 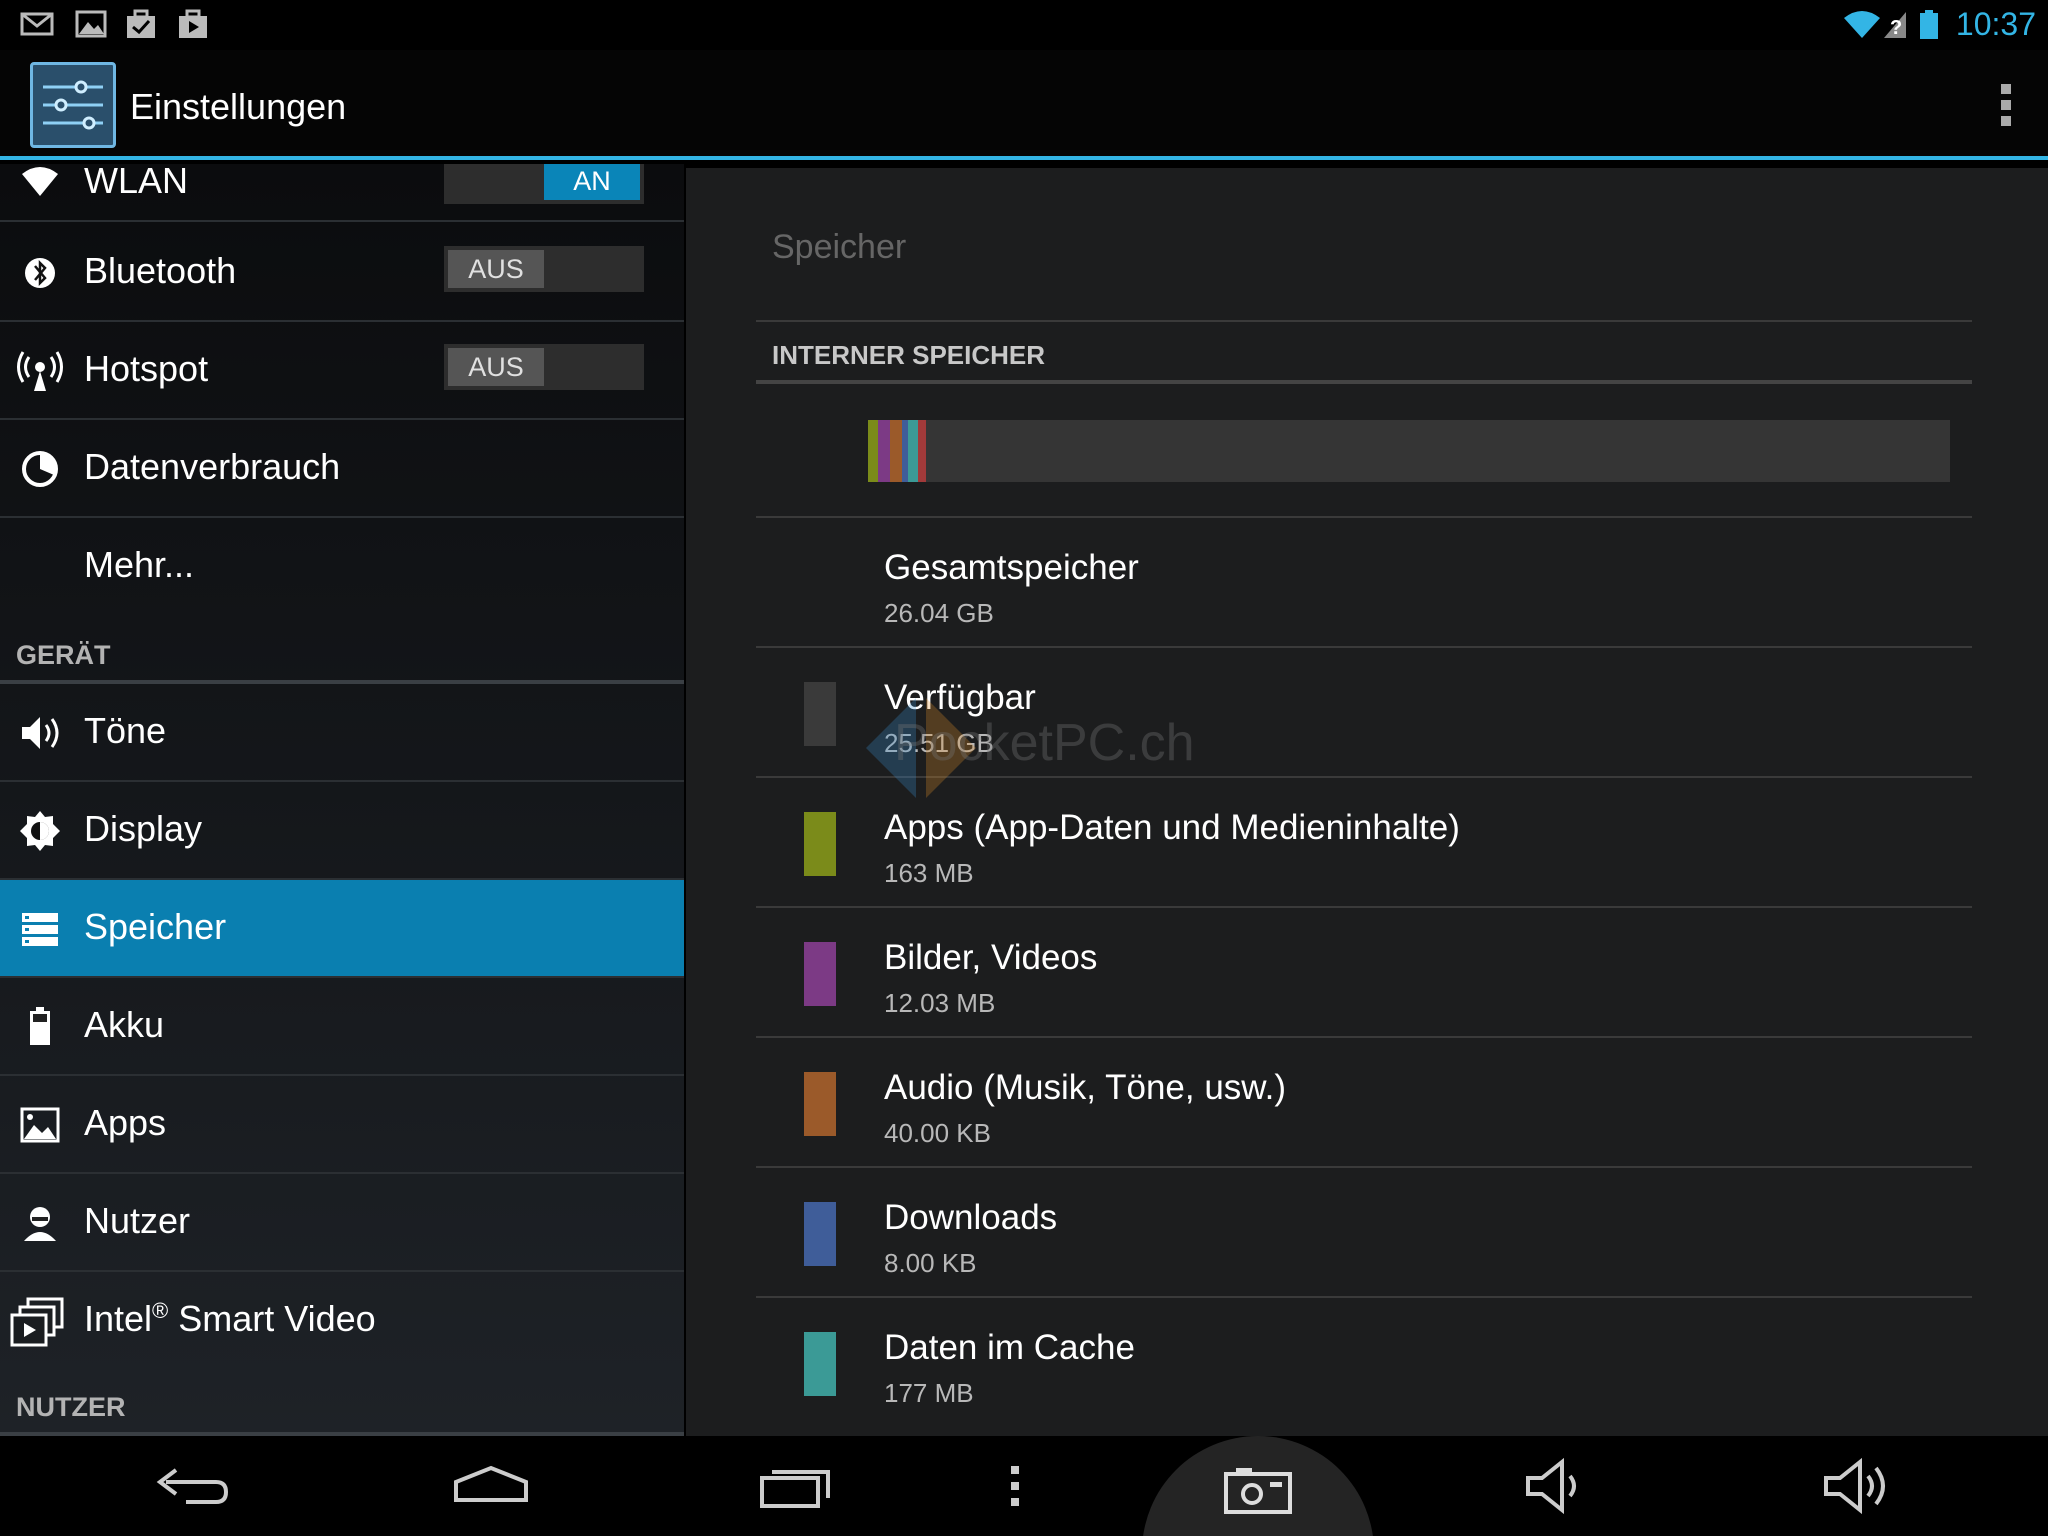 I want to click on section-header-user: NUTZER, so click(x=71, y=1407).